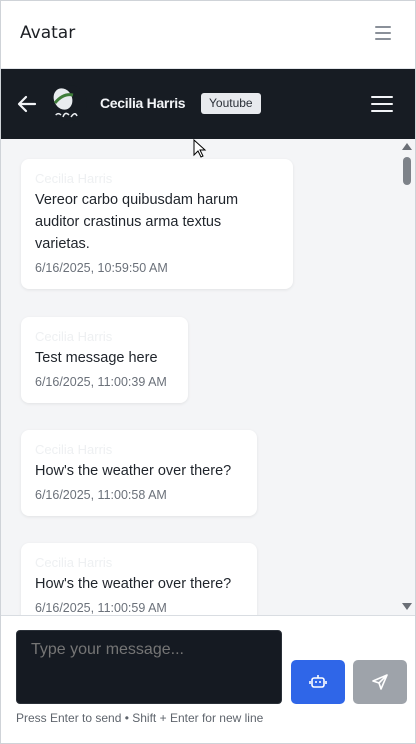  I want to click on avatar, so click(69, 103).